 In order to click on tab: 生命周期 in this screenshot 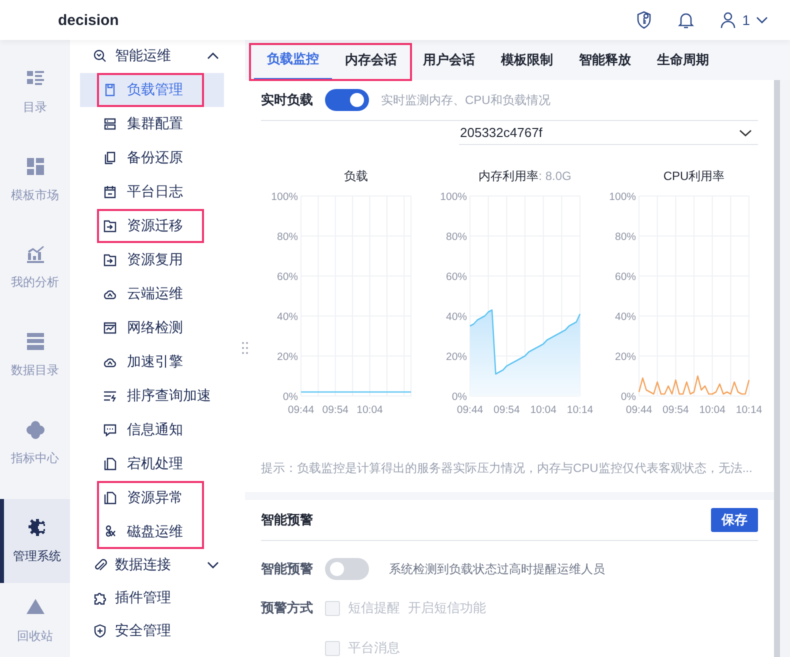, I will do `click(683, 60)`.